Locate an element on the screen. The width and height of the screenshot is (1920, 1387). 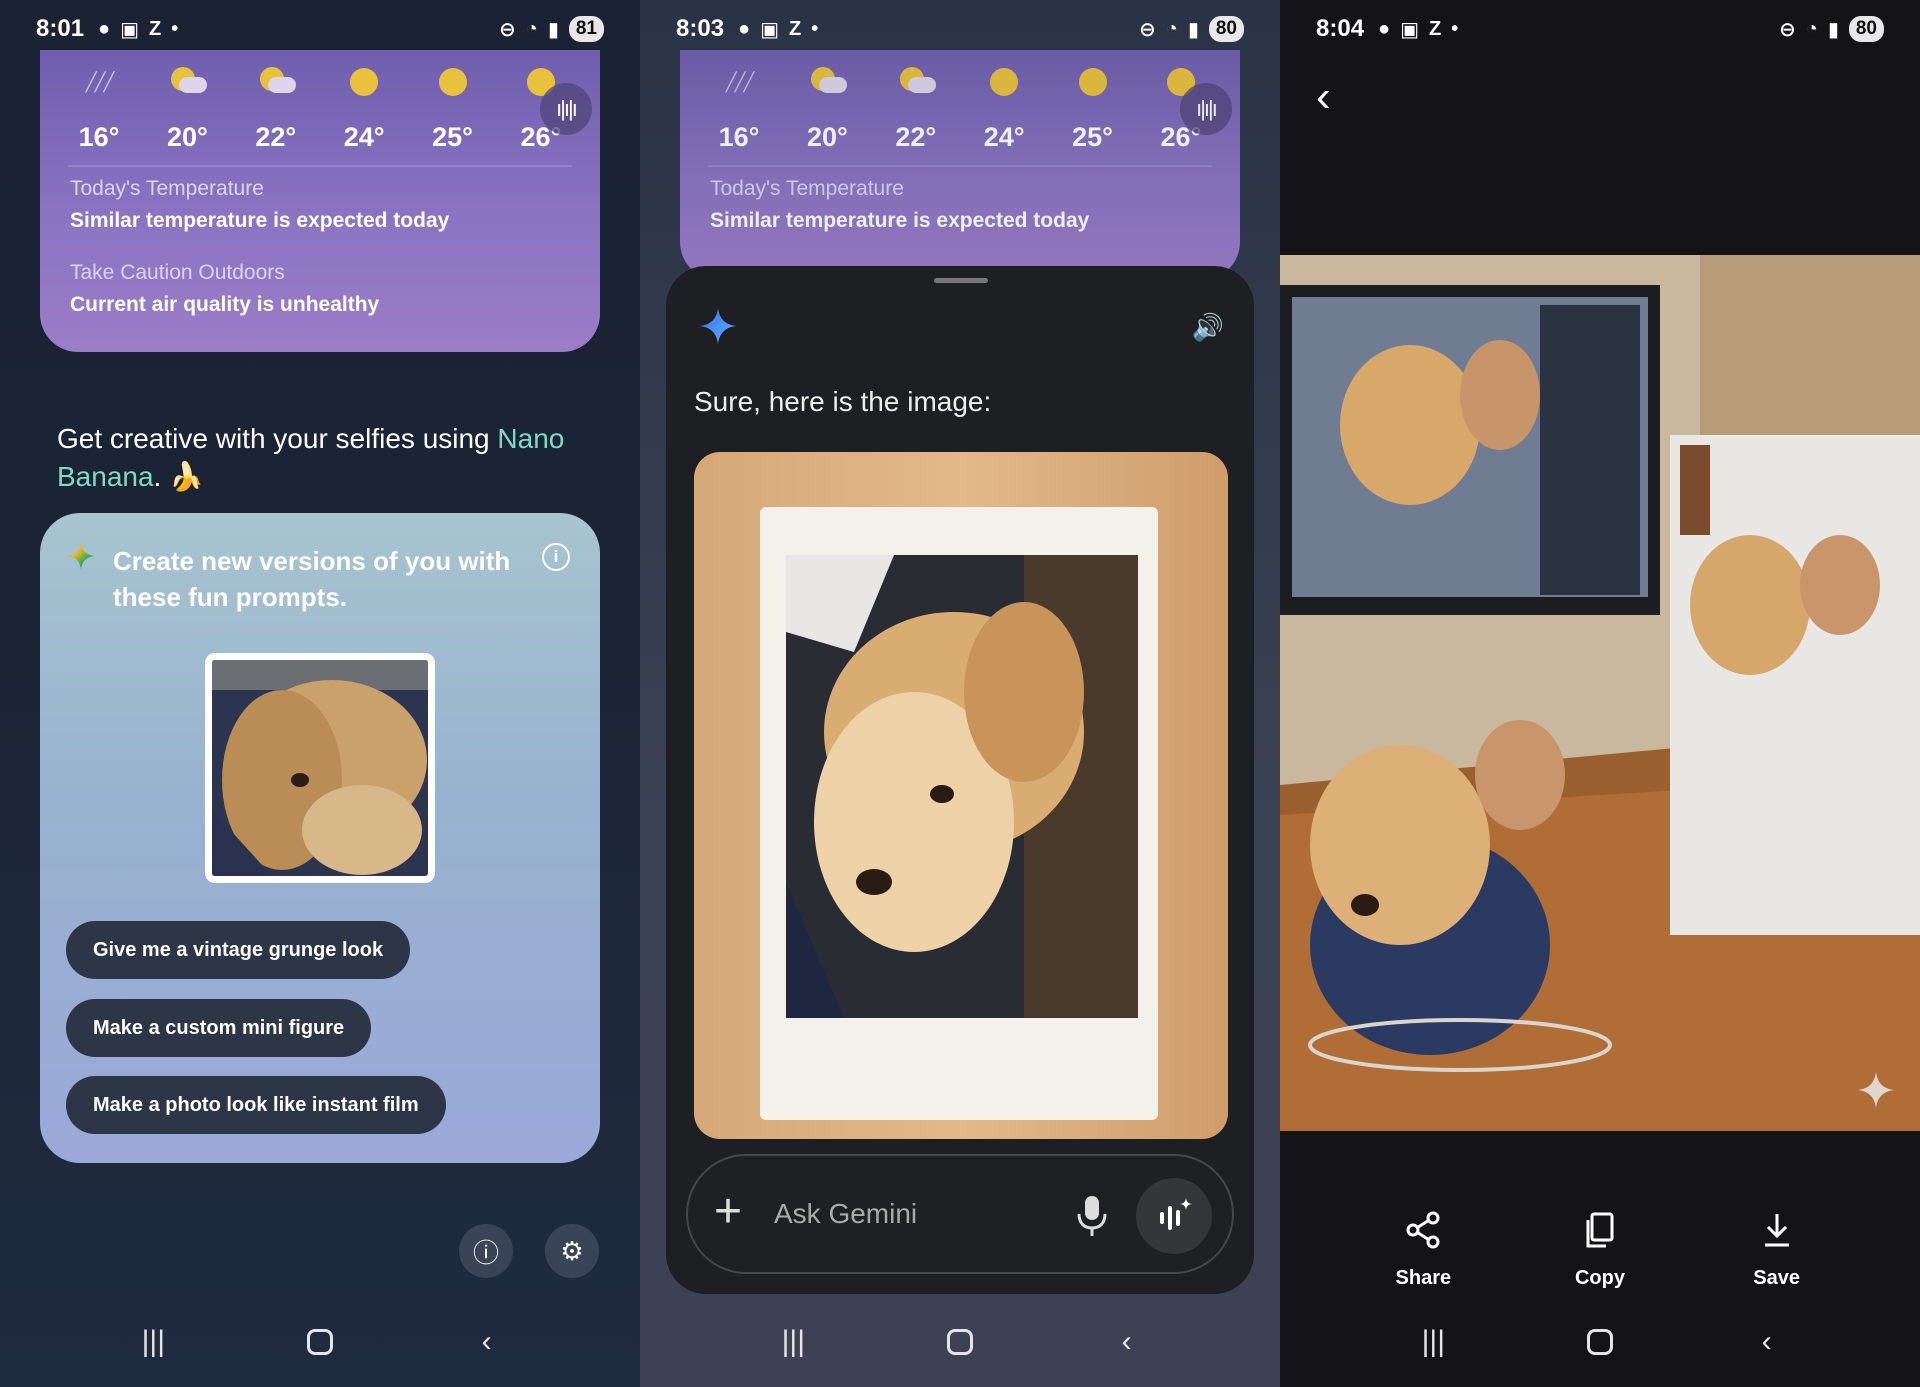
prompt-chip-vintage-grunge: Give me a vintage grunge look is located at coordinates (238, 950).